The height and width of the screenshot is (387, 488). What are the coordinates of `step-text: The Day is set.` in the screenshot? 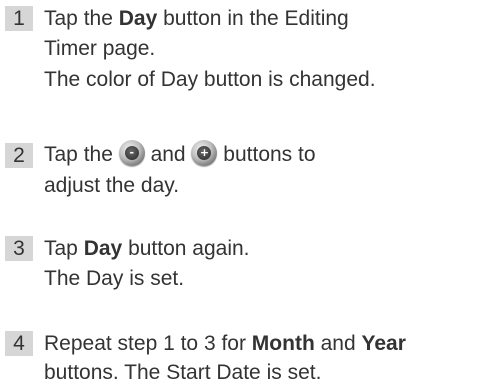 It's located at (114, 278).